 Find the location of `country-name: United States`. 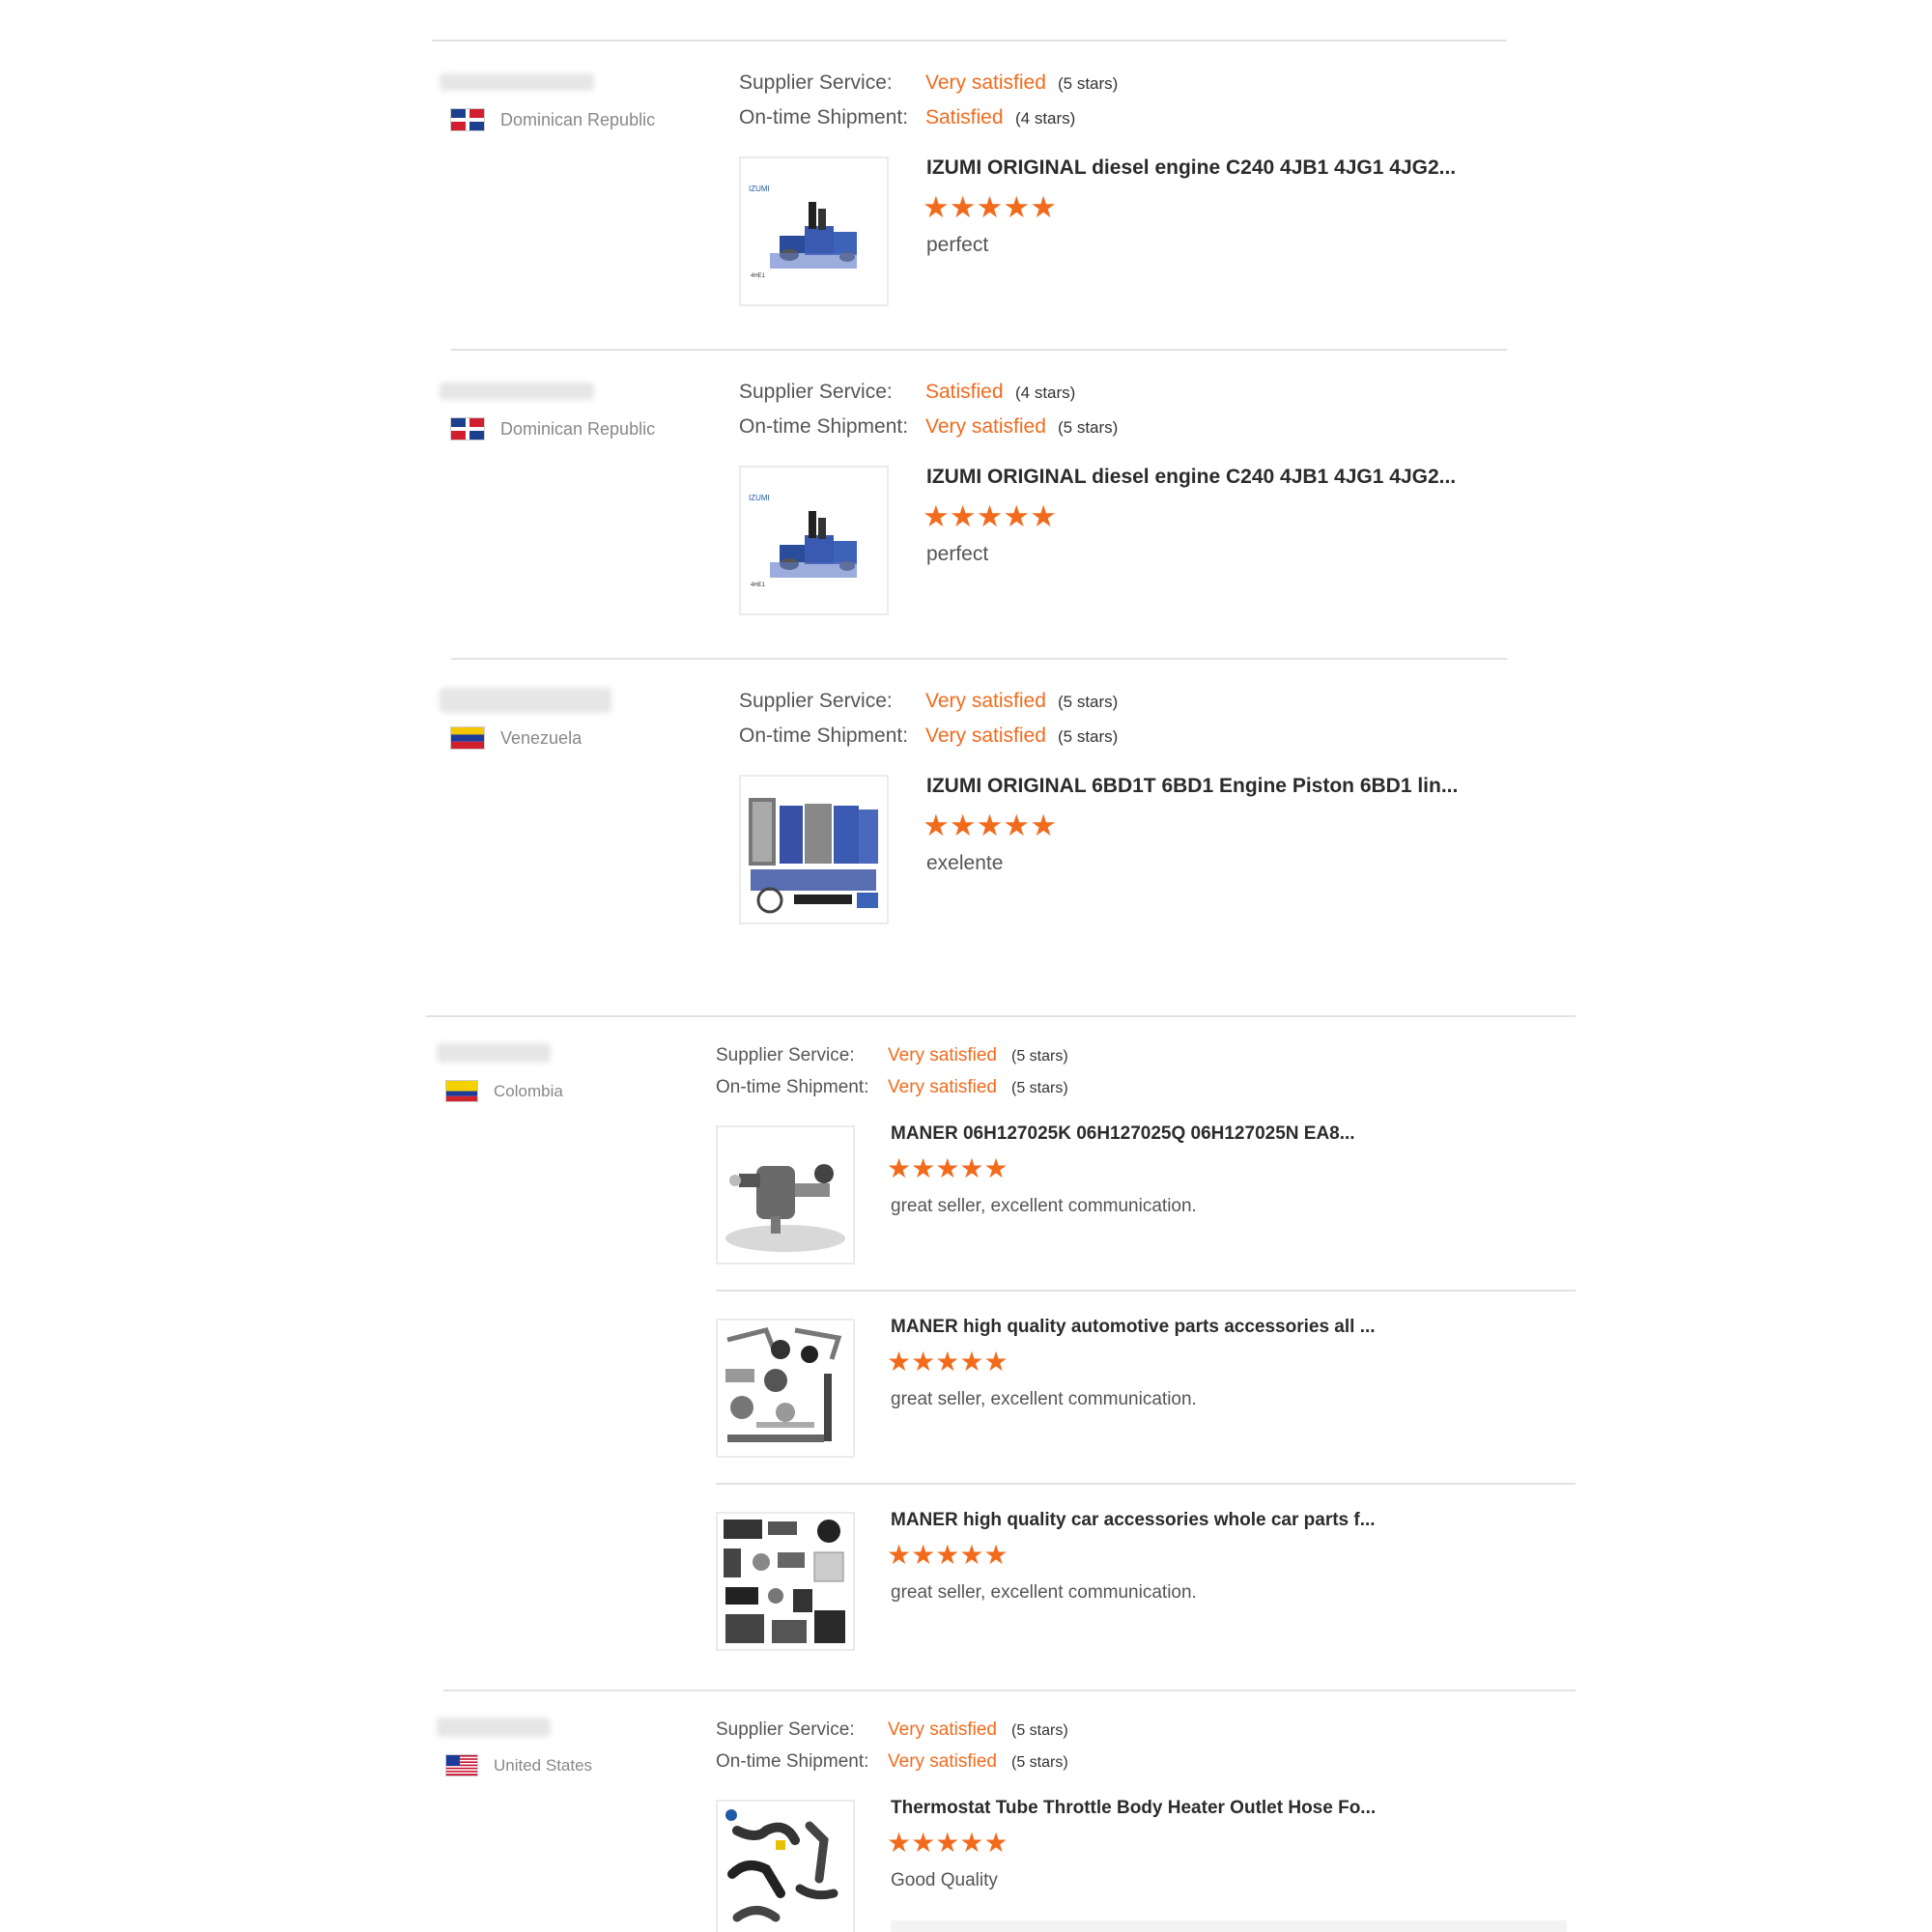

country-name: United States is located at coordinates (543, 1765).